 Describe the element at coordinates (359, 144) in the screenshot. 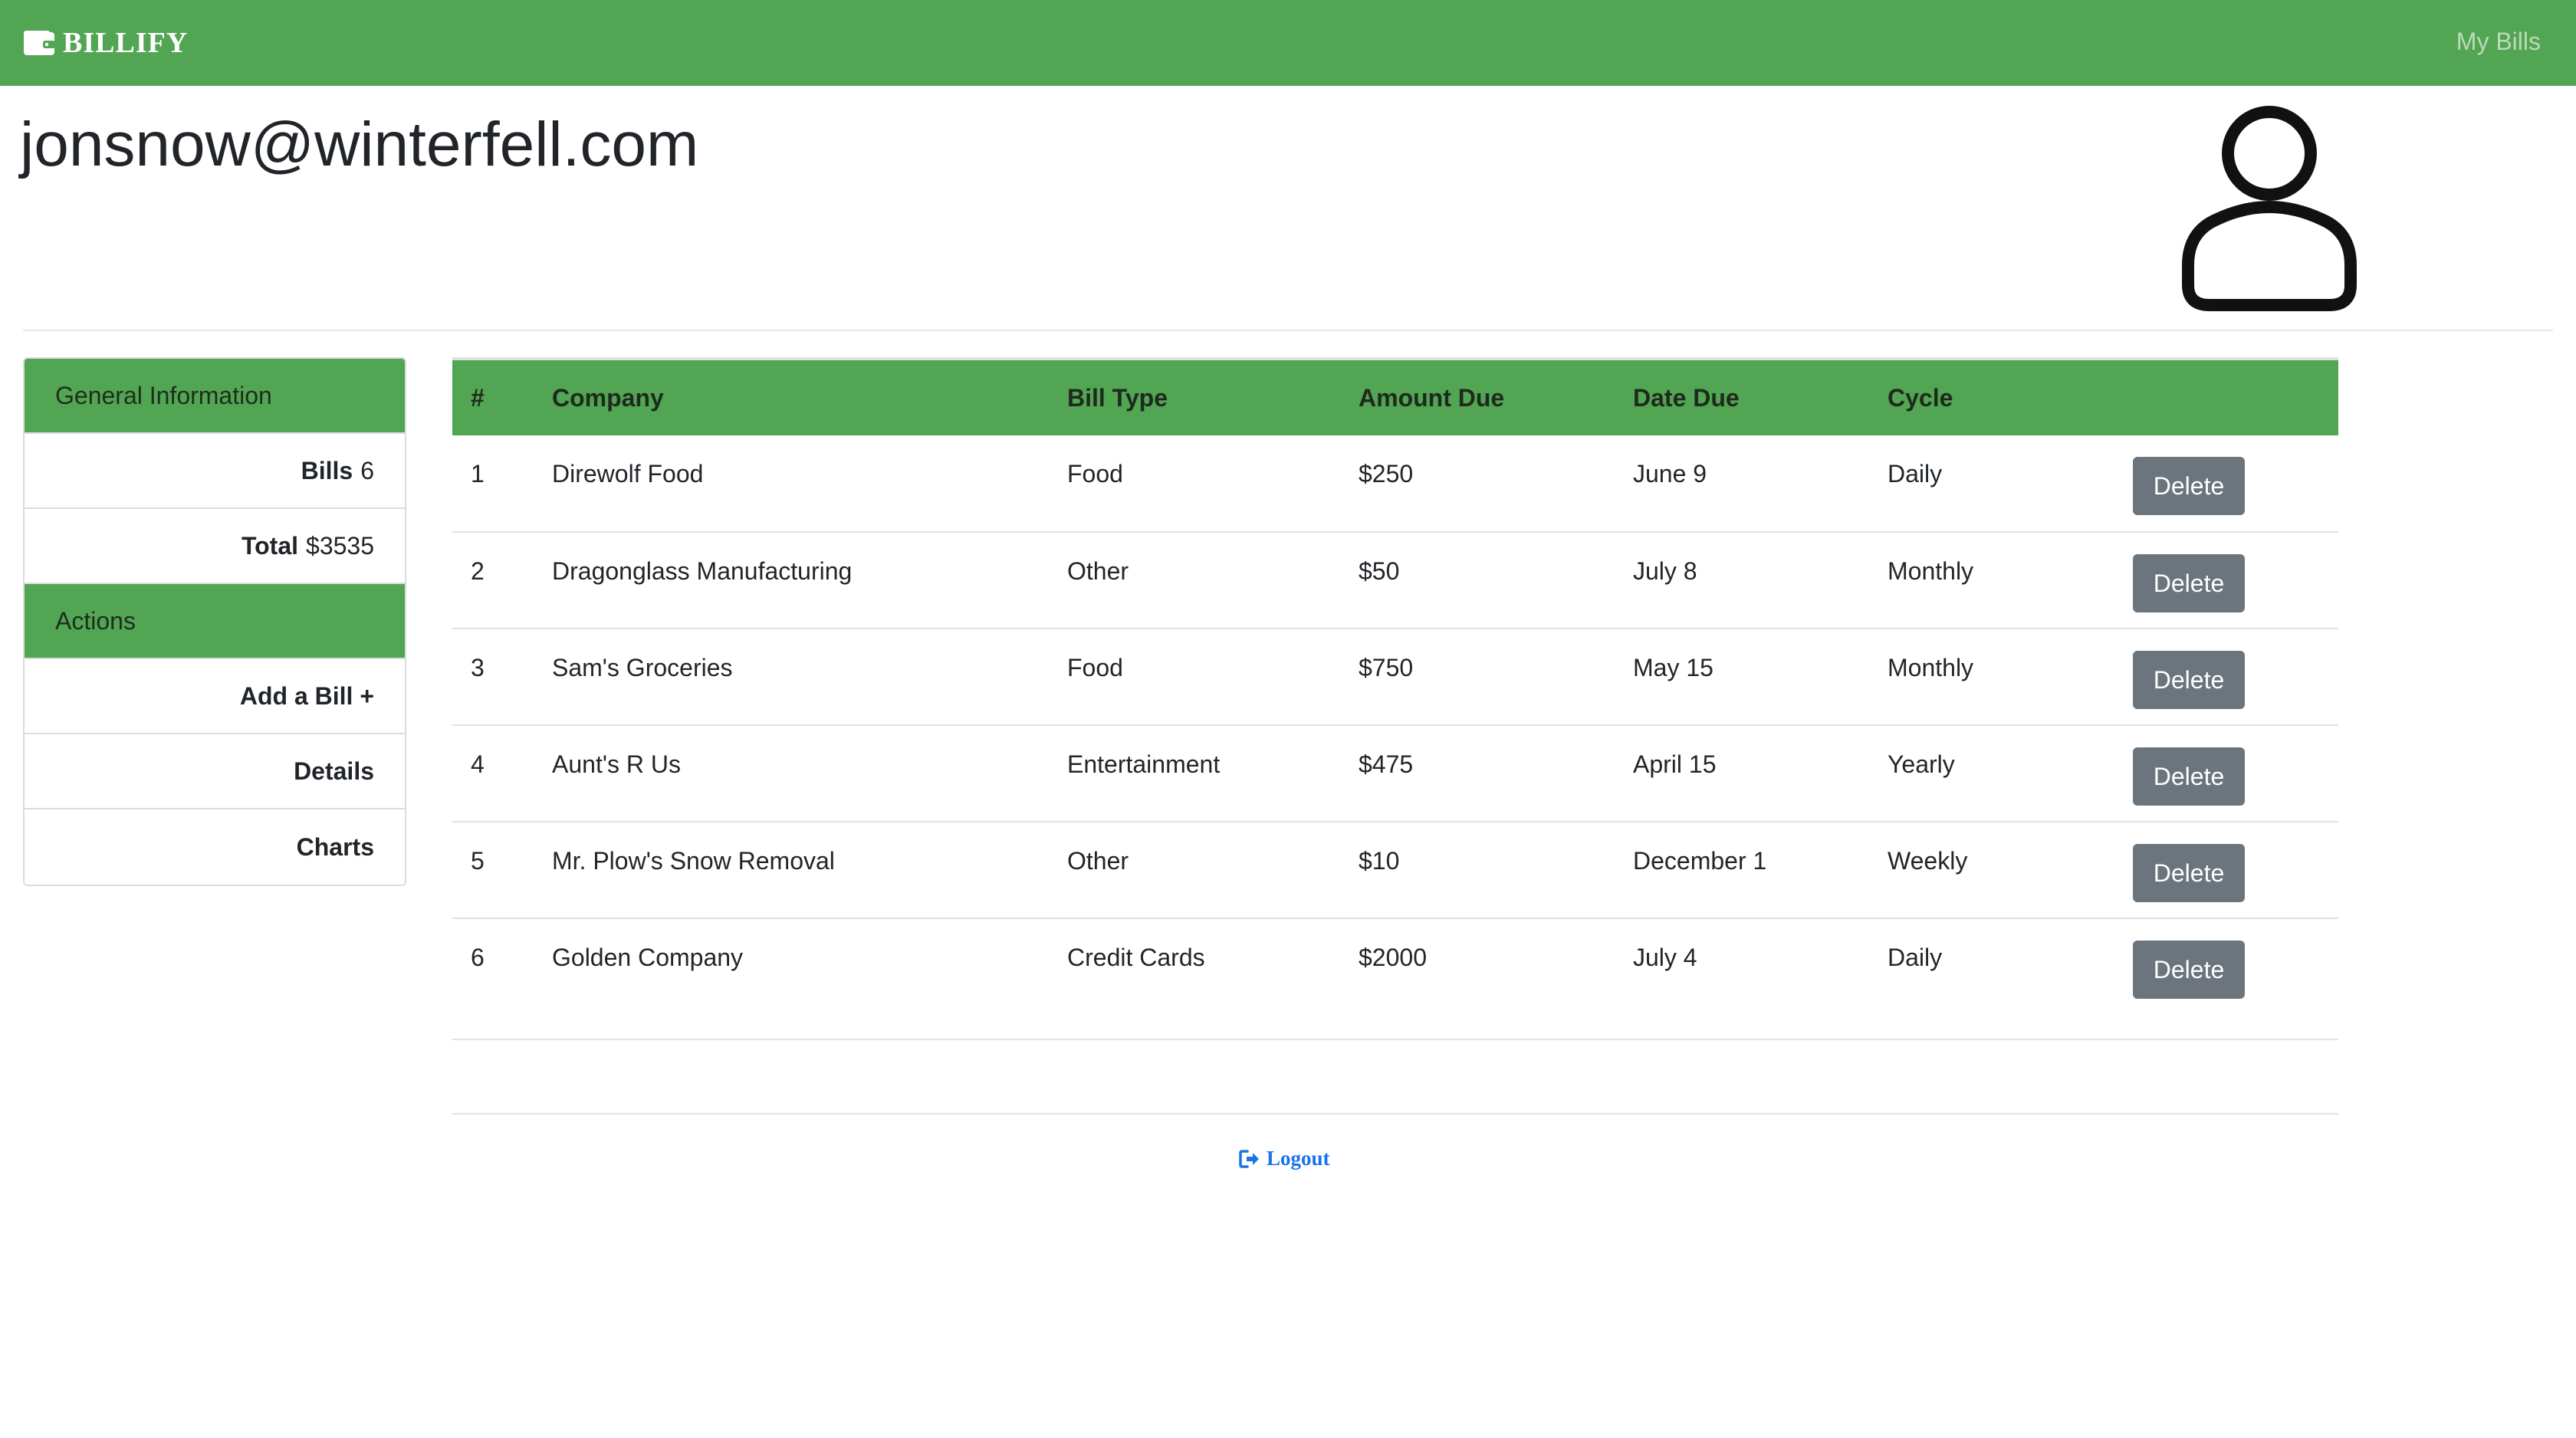

I see `user-email: jonsnow@winterfell.com` at that location.